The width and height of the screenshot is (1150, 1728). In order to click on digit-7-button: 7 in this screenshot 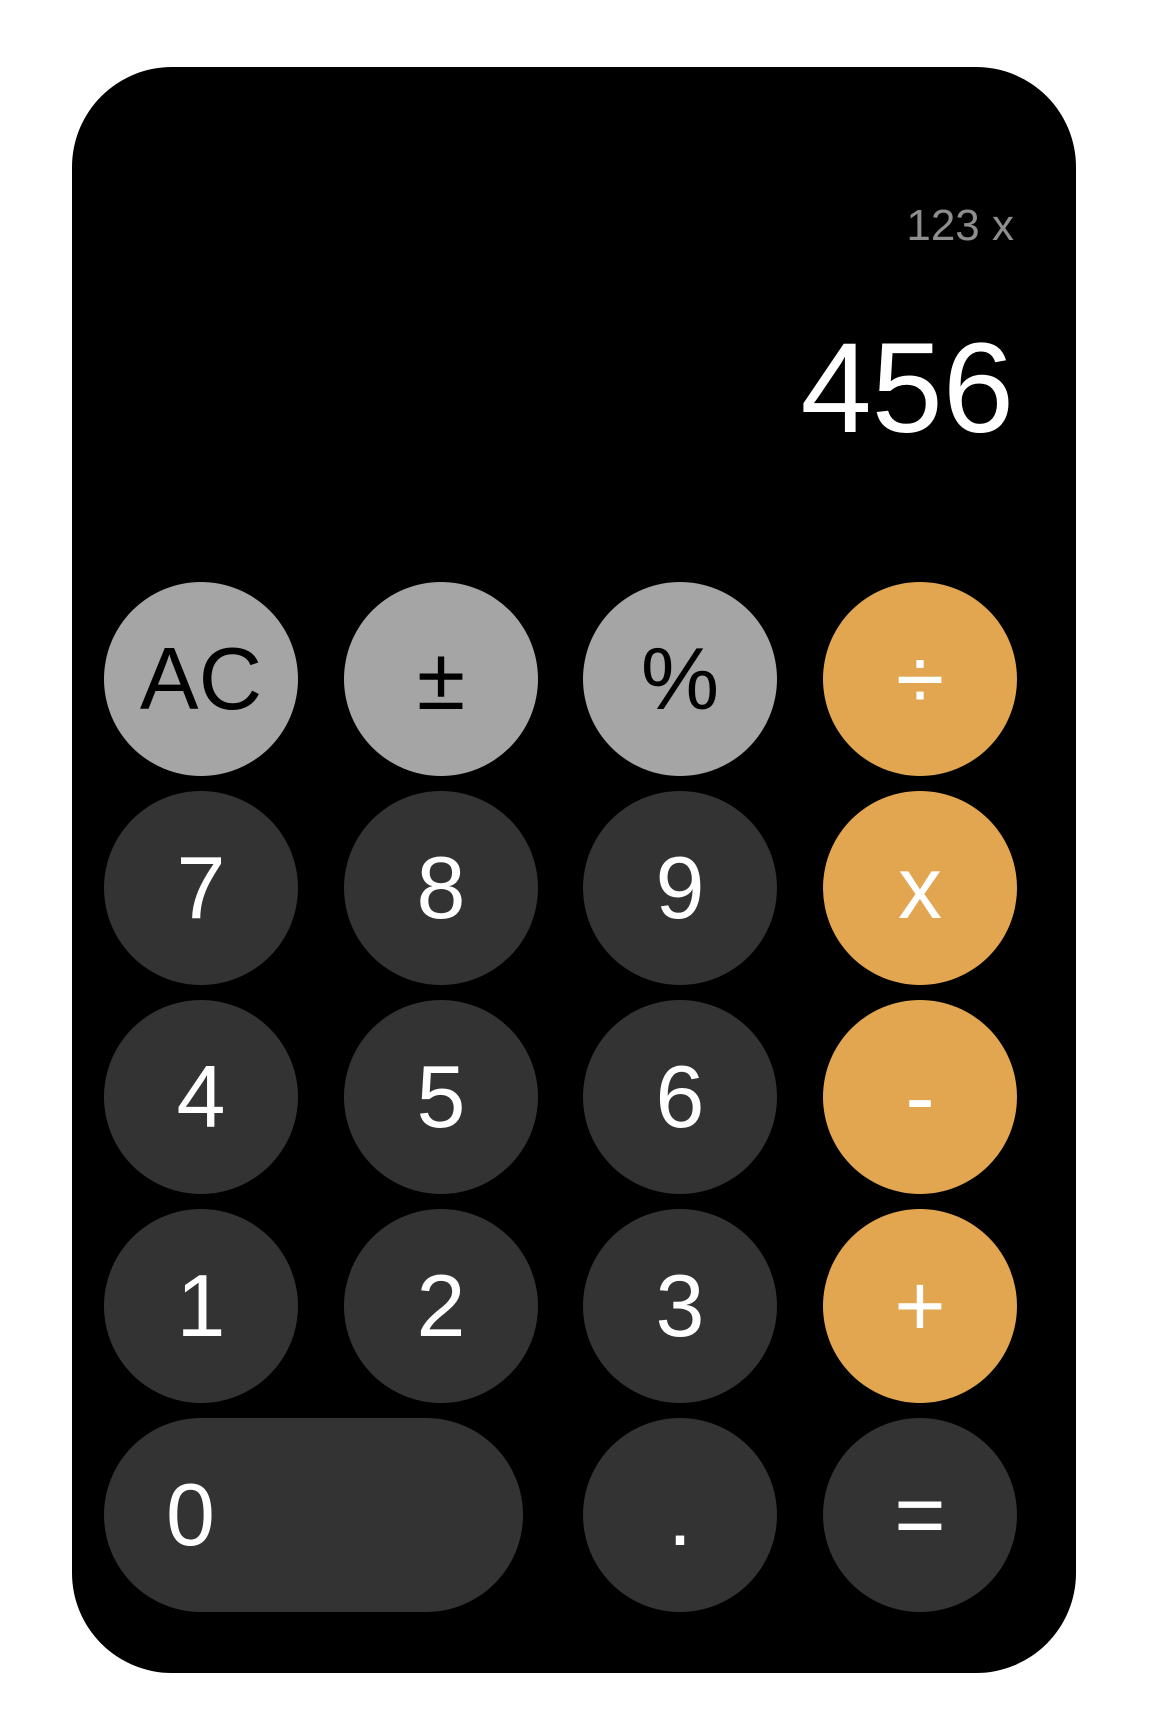, I will do `click(201, 888)`.